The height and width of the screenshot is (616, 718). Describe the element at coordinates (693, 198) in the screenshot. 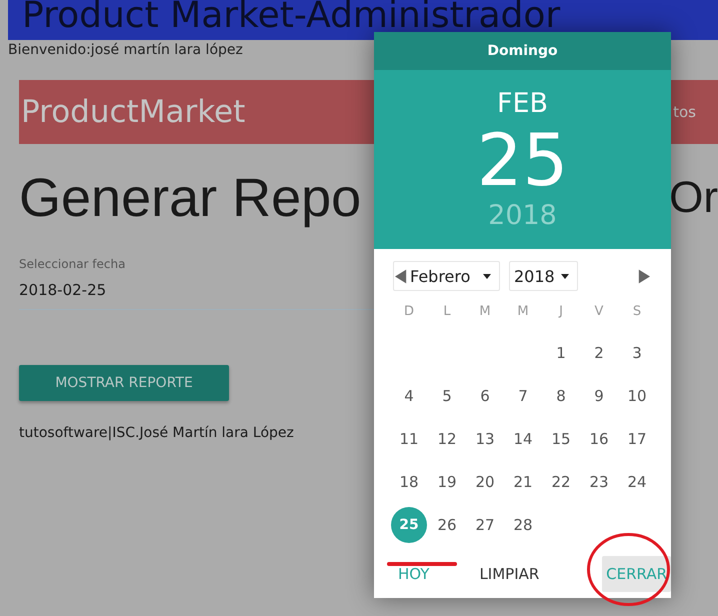

I see `page-heading: Or` at that location.